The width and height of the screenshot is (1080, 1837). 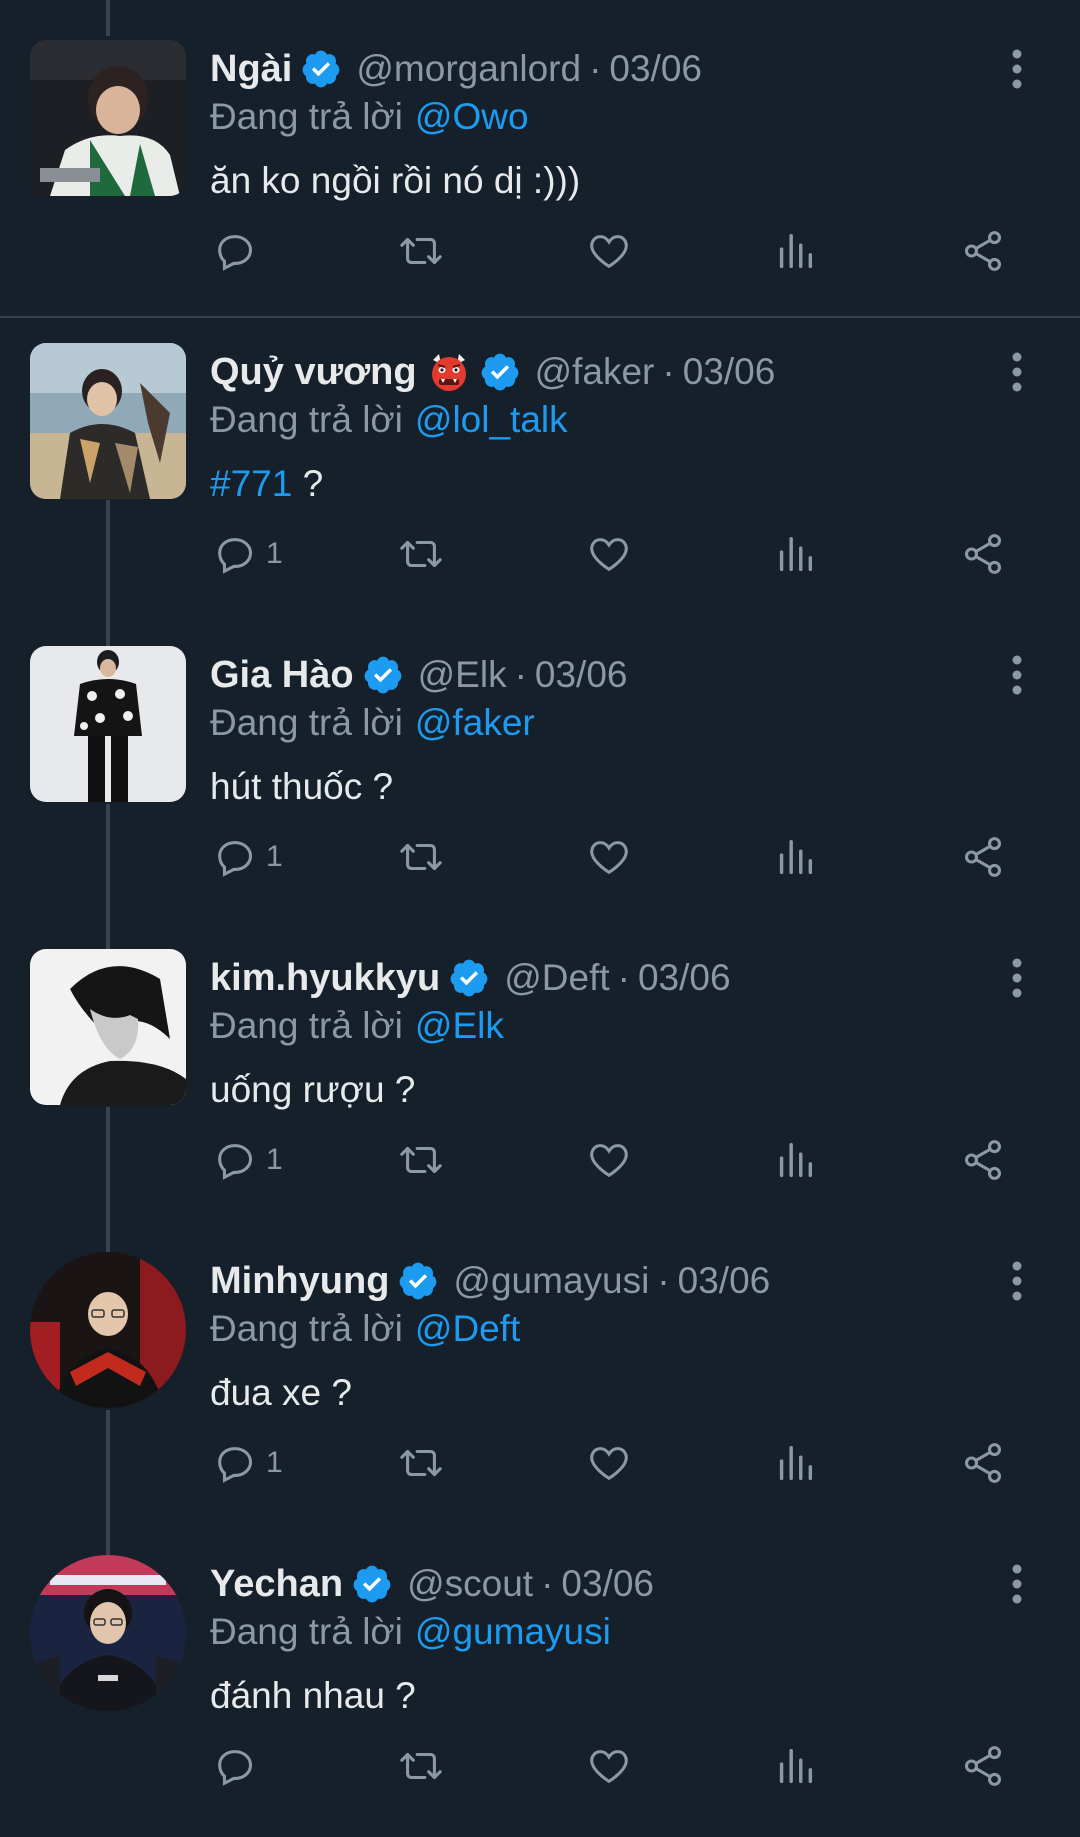 What do you see at coordinates (475, 722) in the screenshot?
I see `reply-target-link: @faker` at bounding box center [475, 722].